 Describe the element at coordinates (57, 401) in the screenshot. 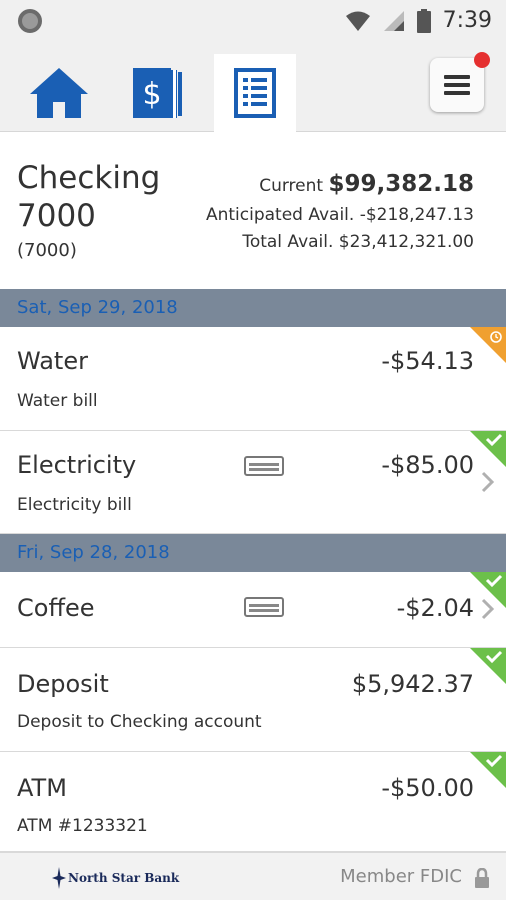

I see `transaction-description: Water bill` at that location.